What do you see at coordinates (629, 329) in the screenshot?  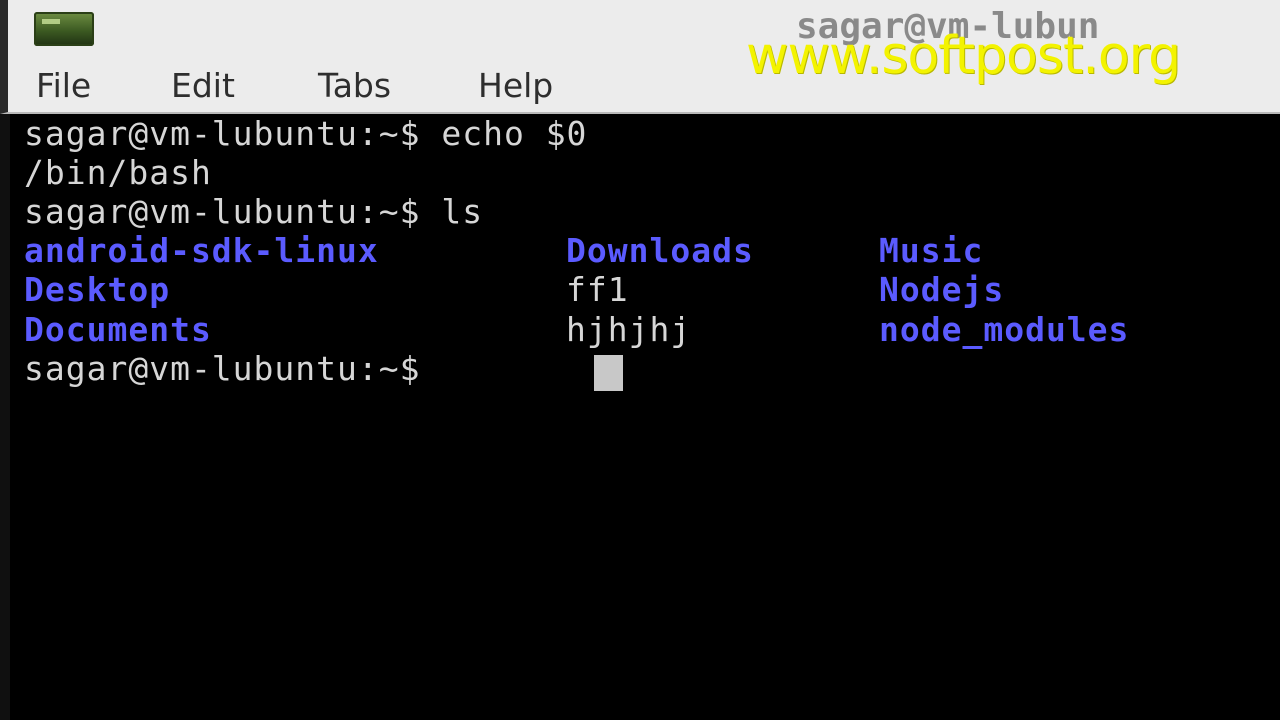 I see `ls-entry: hjhjhj` at bounding box center [629, 329].